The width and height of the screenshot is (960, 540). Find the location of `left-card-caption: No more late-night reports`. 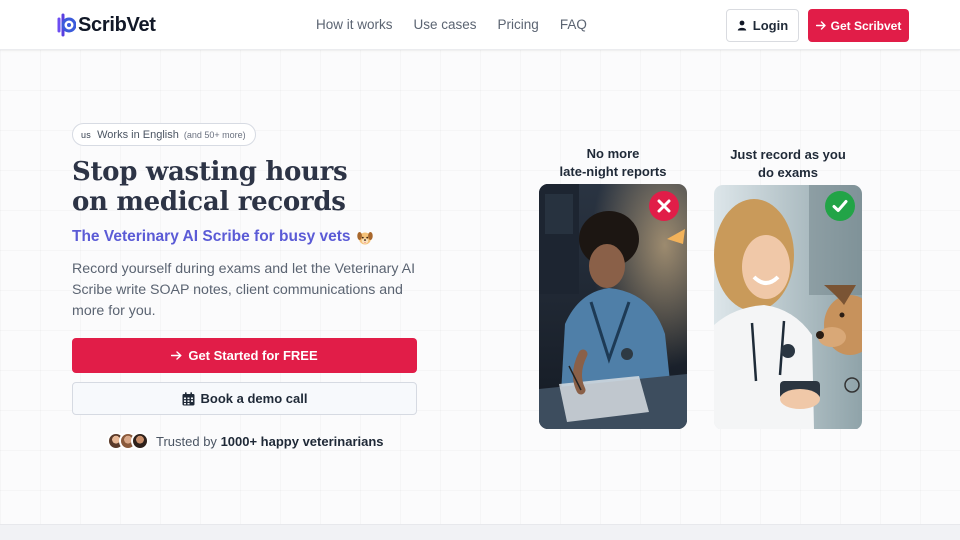

left-card-caption: No more late-night reports is located at coordinates (613, 163).